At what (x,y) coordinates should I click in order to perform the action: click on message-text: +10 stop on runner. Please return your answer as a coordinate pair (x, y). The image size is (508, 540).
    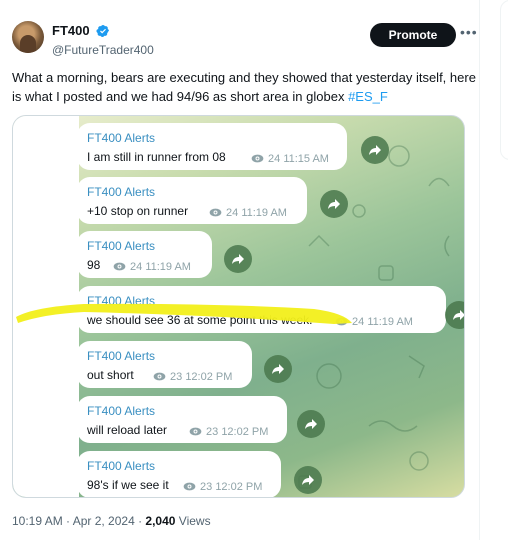
    Looking at the image, I should click on (138, 211).